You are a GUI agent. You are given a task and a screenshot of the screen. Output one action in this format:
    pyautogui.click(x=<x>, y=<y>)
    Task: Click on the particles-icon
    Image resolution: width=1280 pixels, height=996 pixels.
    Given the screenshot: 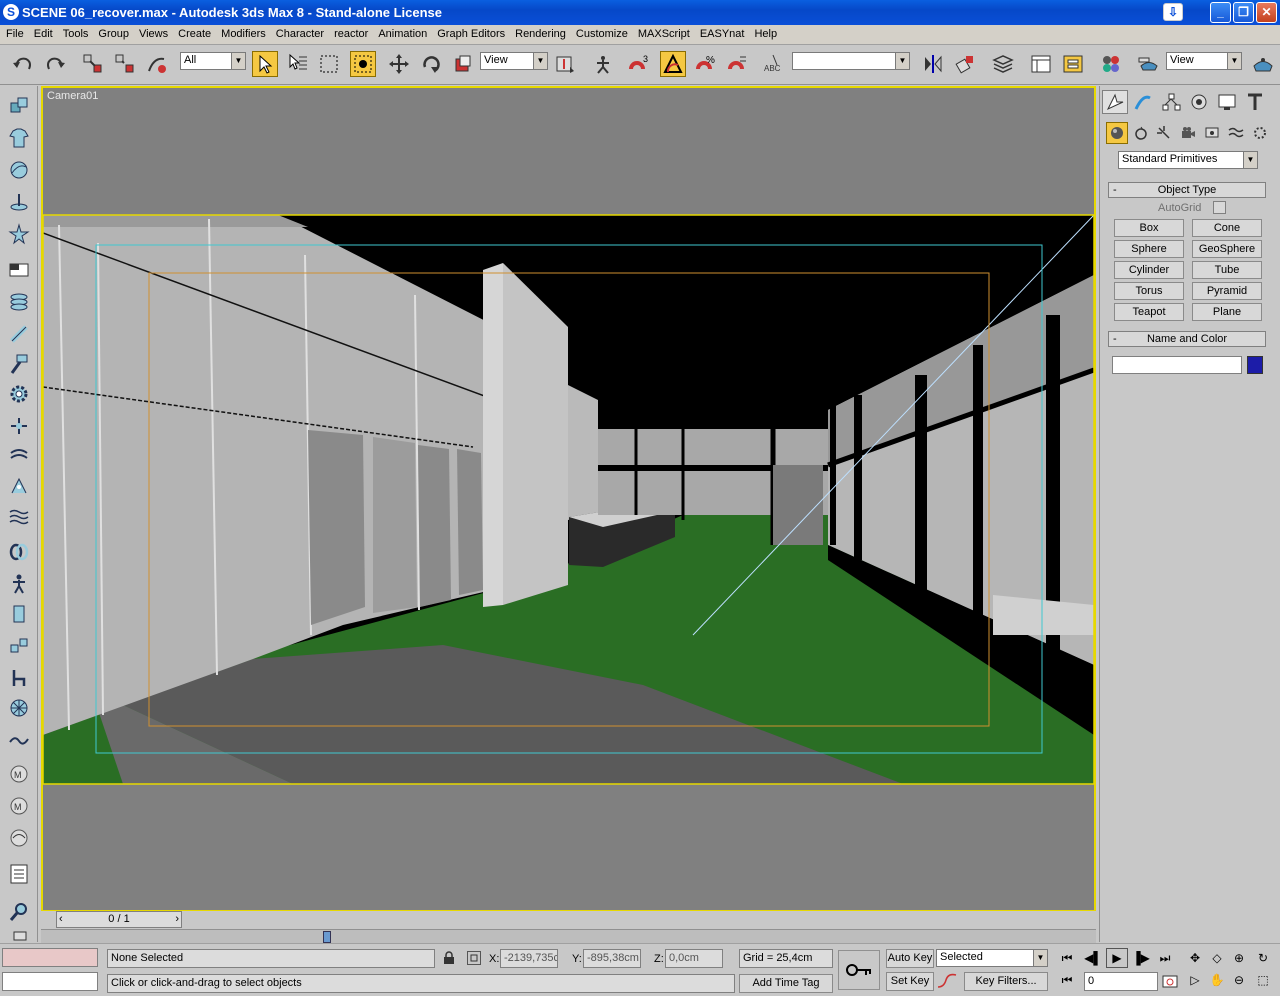 What is the action you would take?
    pyautogui.click(x=19, y=486)
    